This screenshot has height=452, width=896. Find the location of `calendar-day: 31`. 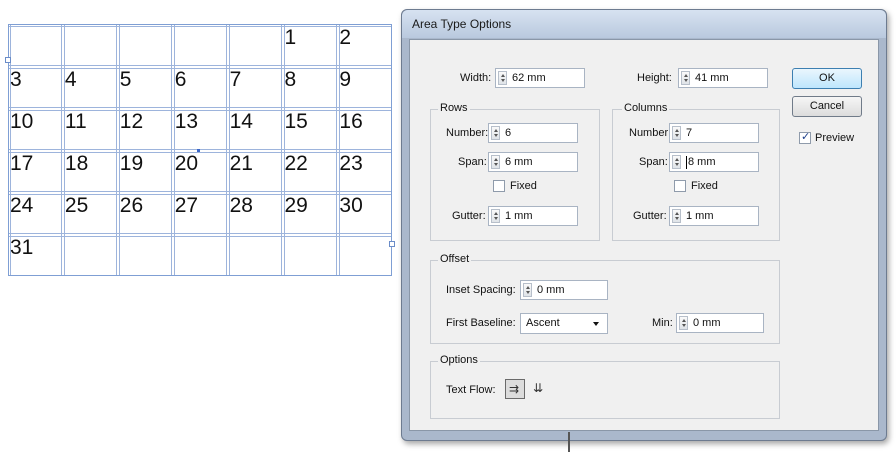

calendar-day: 31 is located at coordinates (22, 247).